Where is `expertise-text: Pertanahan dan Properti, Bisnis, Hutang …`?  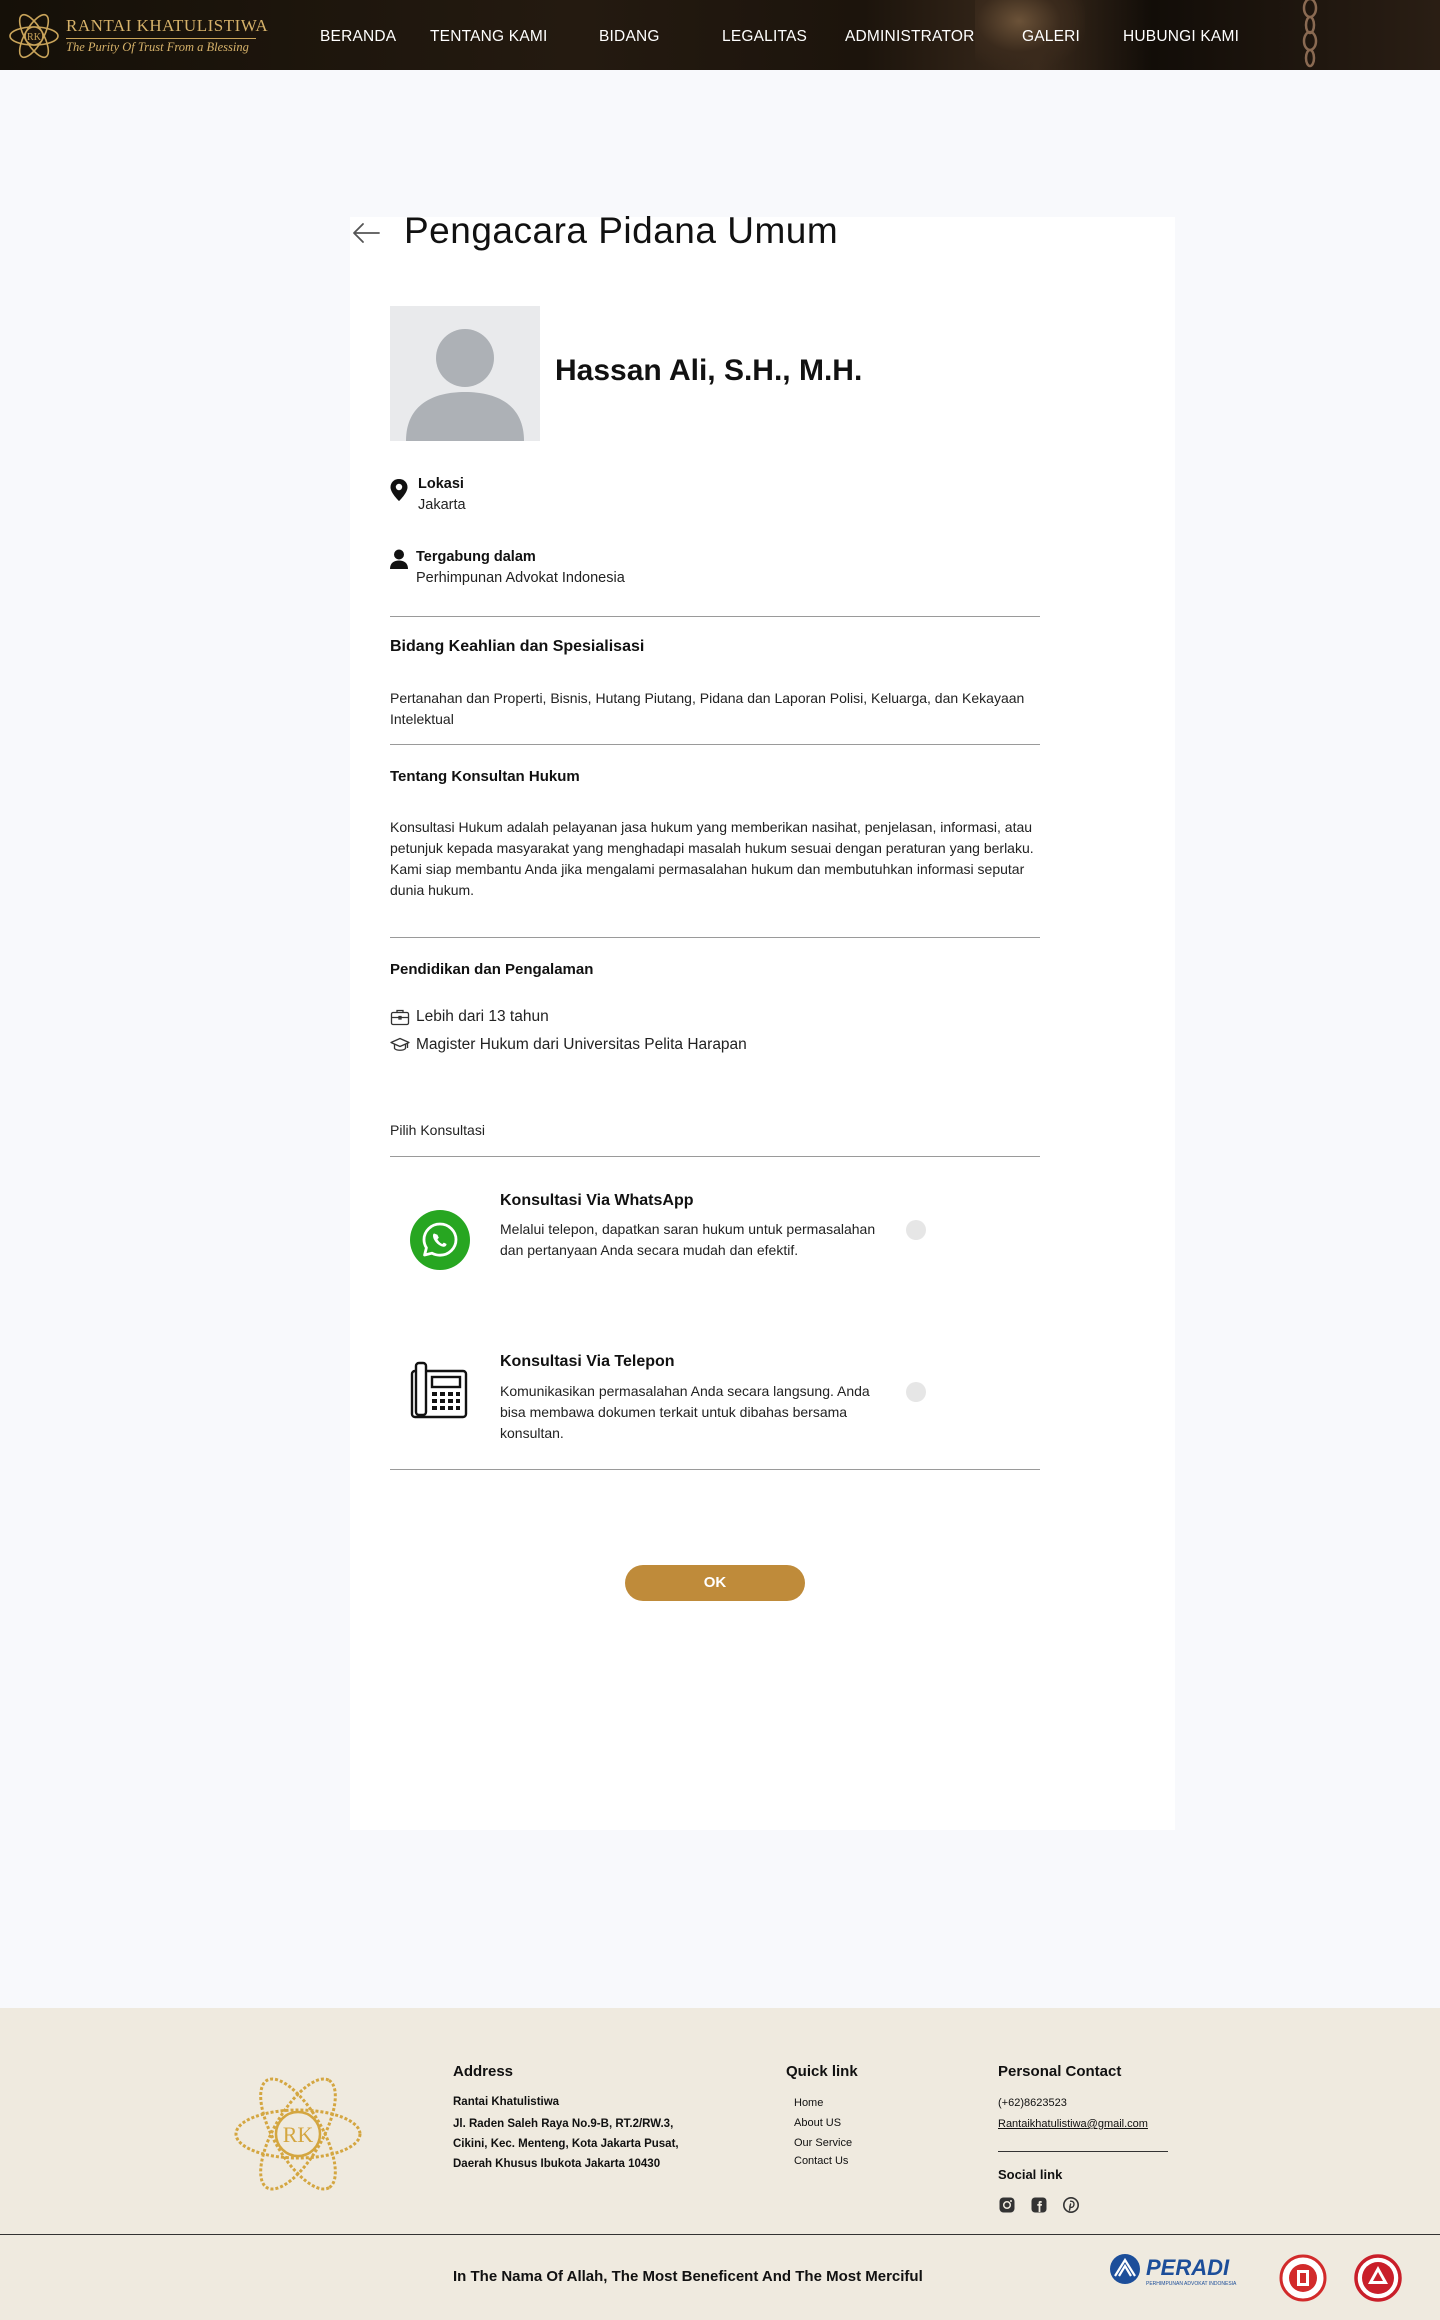
expertise-text: Pertanahan dan Properti, Bisnis, Hutang … is located at coordinates (707, 708).